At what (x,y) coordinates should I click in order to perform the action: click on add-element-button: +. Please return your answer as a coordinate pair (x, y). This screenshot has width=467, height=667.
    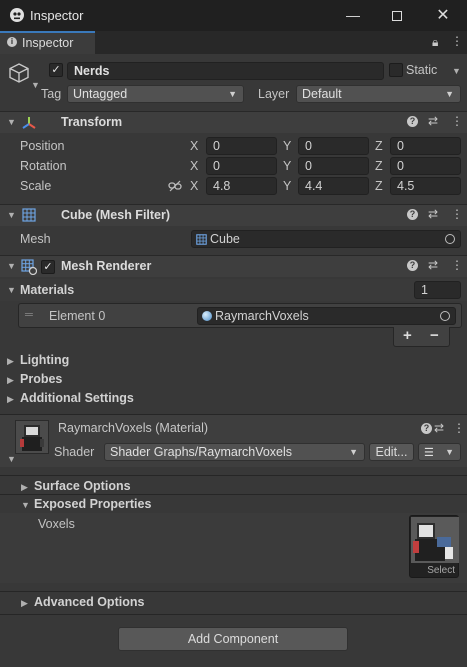
    Looking at the image, I should click on (407, 335).